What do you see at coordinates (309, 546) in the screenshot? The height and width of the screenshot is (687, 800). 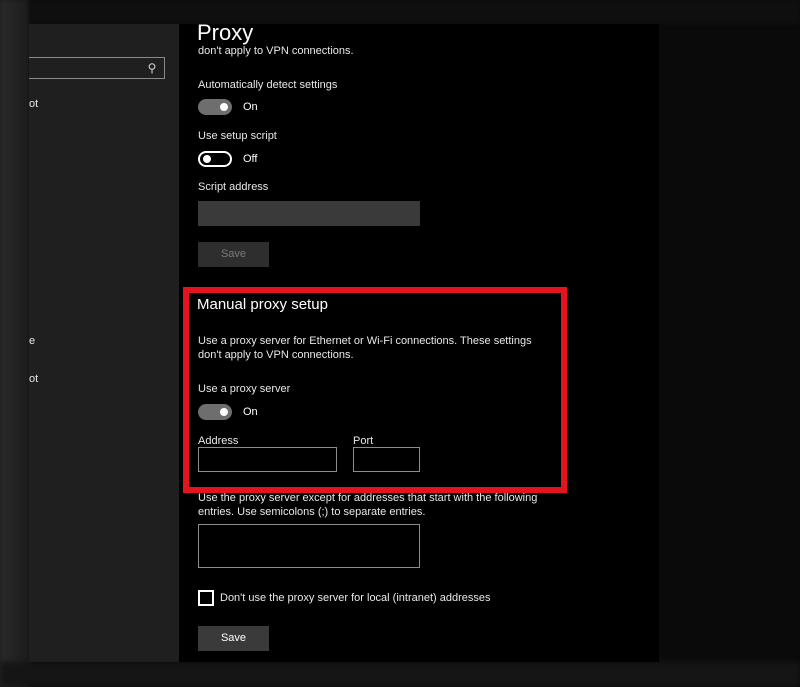 I see `exceptions-input` at bounding box center [309, 546].